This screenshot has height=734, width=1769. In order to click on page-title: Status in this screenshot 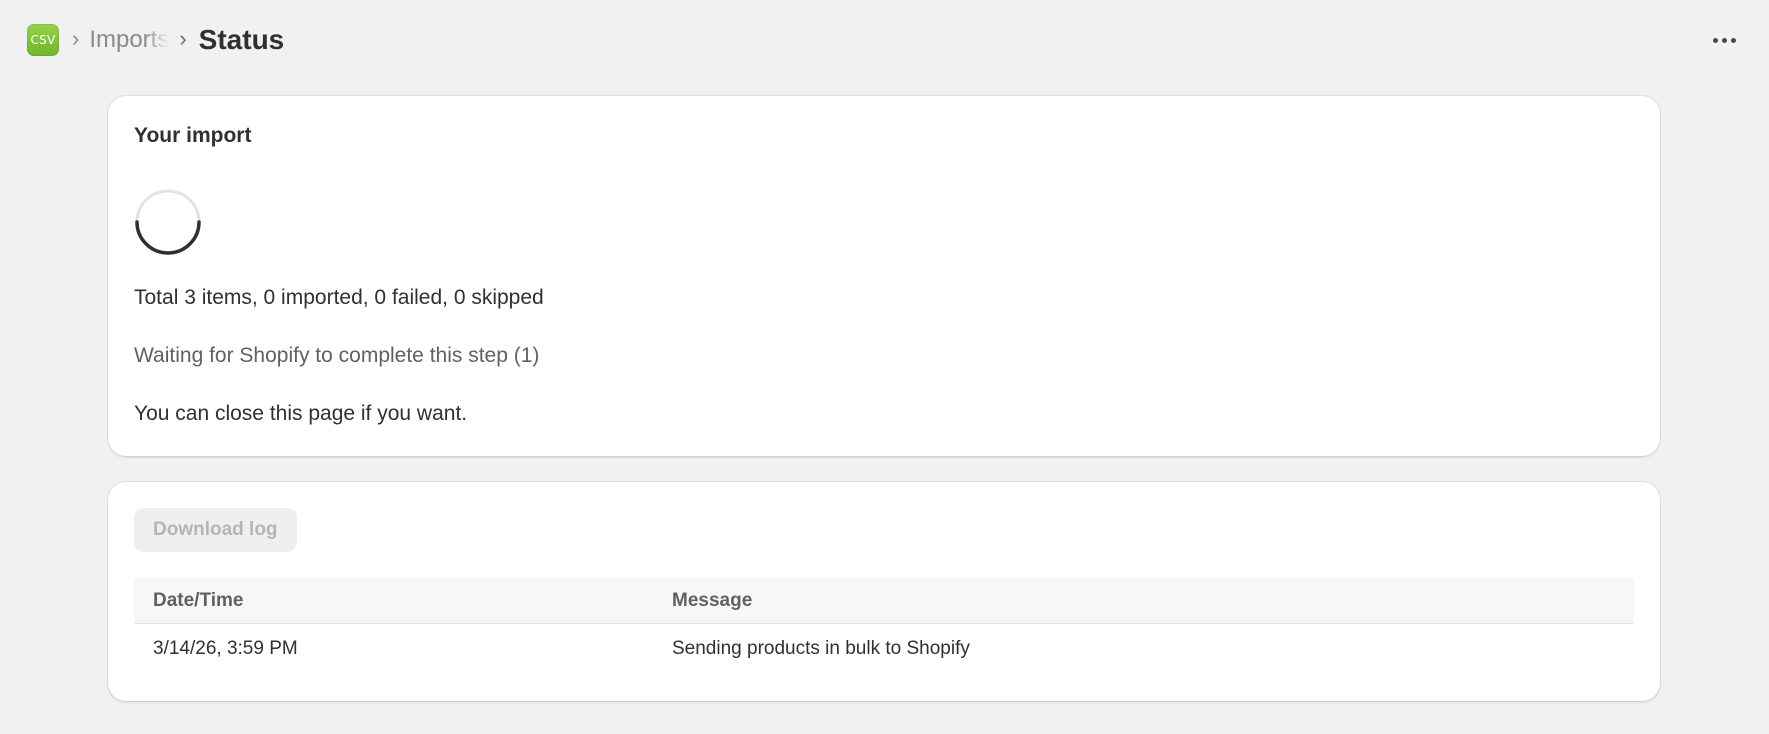, I will do `click(241, 39)`.